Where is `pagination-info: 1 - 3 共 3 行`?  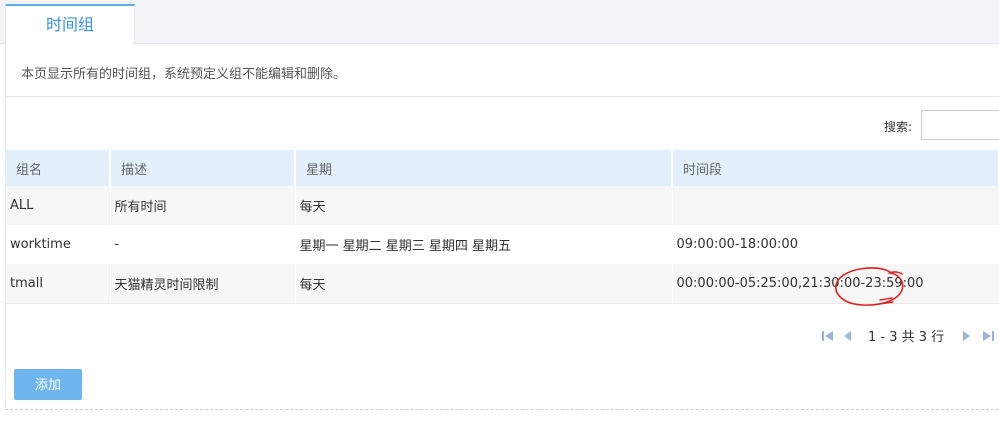
pagination-info: 1 - 3 共 3 行 is located at coordinates (906, 337).